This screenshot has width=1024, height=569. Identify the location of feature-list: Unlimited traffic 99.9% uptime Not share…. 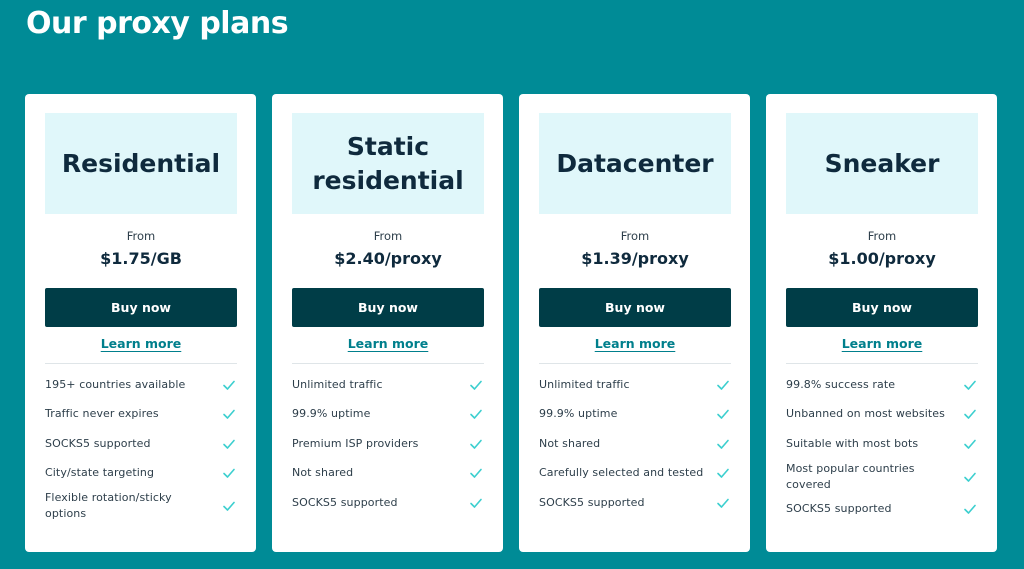
(635, 444).